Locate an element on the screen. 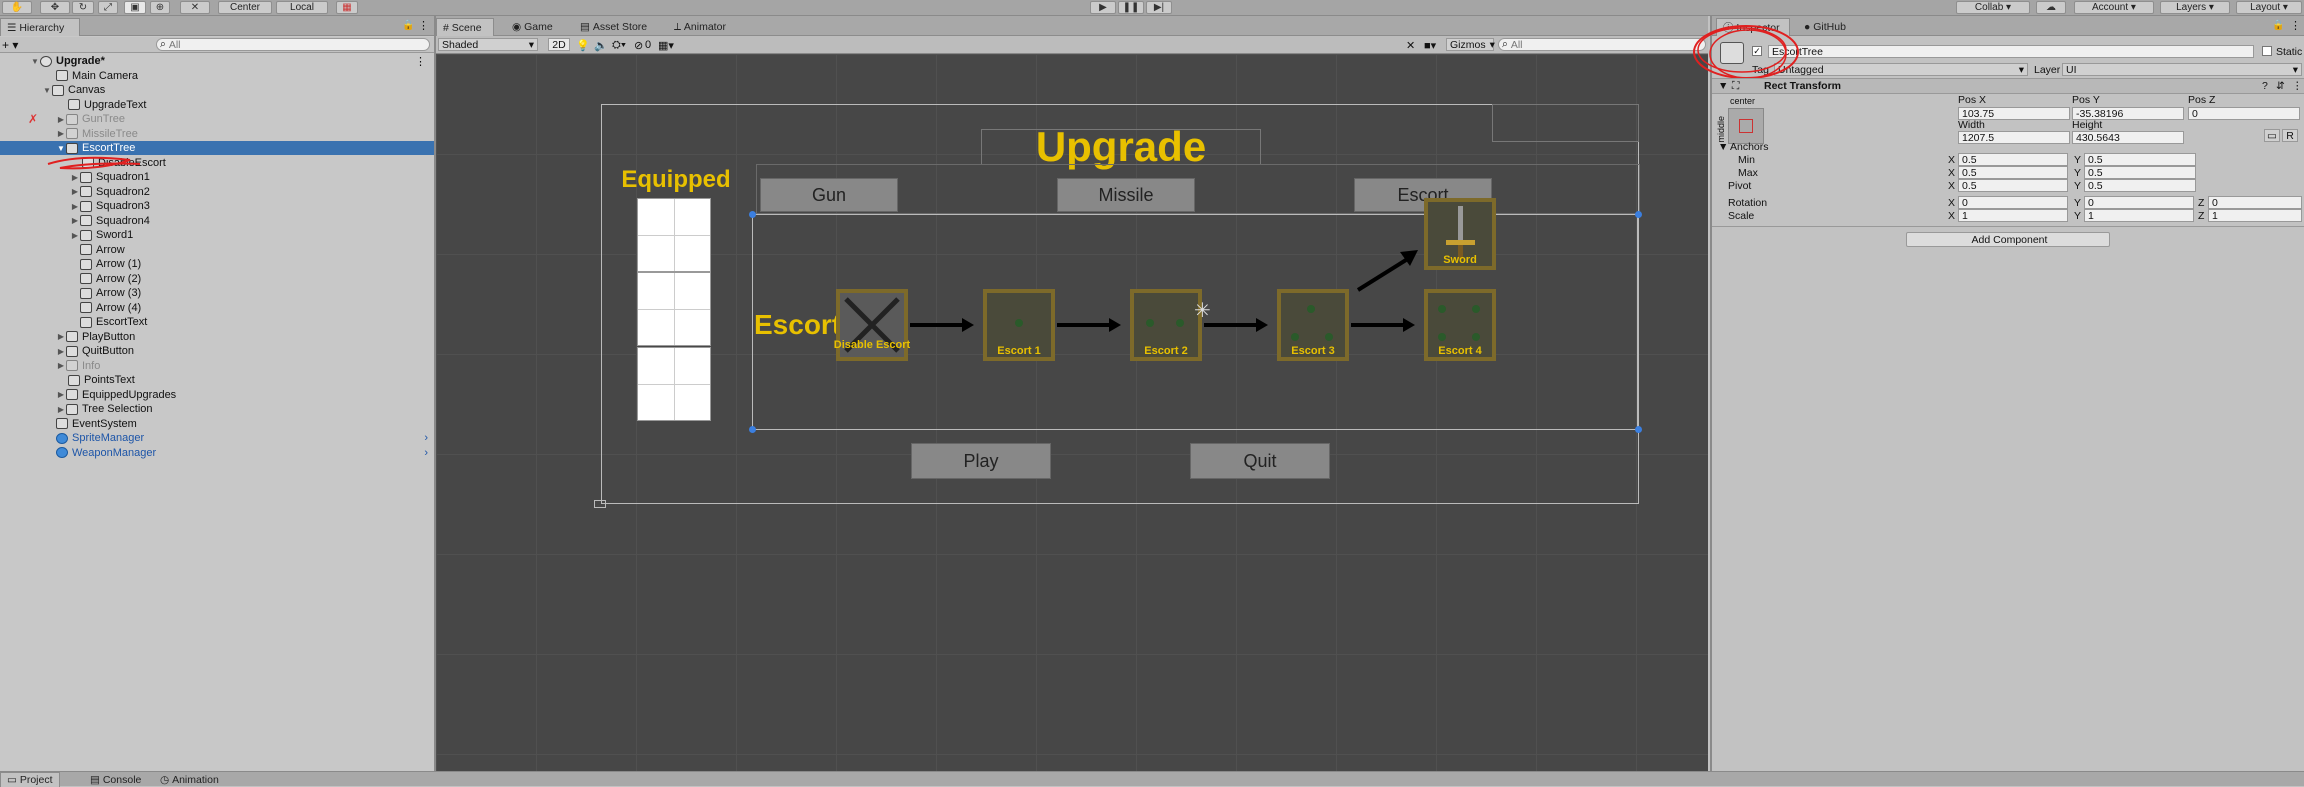  rotation-y-field: 0 is located at coordinates (2139, 202).